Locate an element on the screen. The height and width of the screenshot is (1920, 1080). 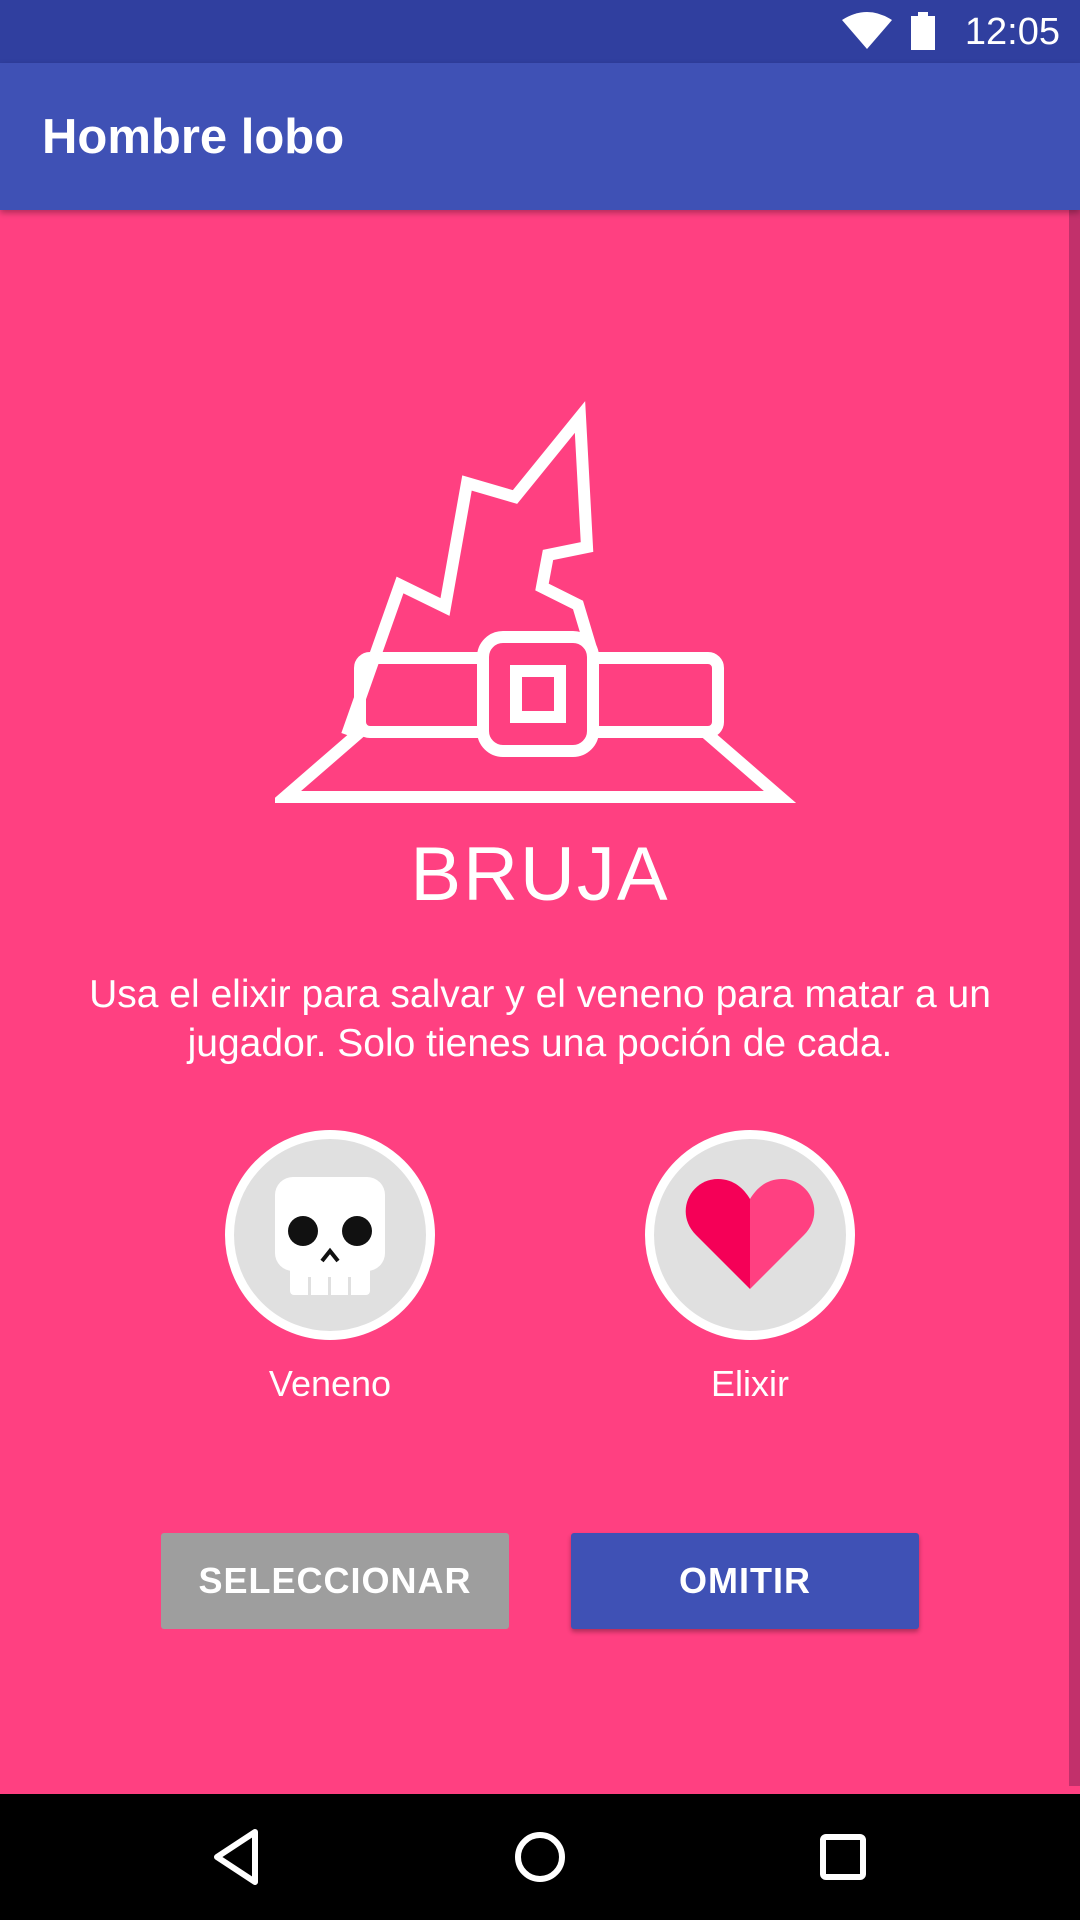
scrollbar is located at coordinates (1074, 998).